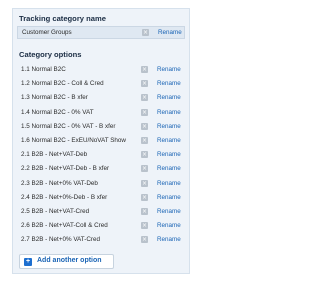 The width and height of the screenshot is (320, 283). I want to click on tracking-category-name: Customer Groups, so click(47, 32).